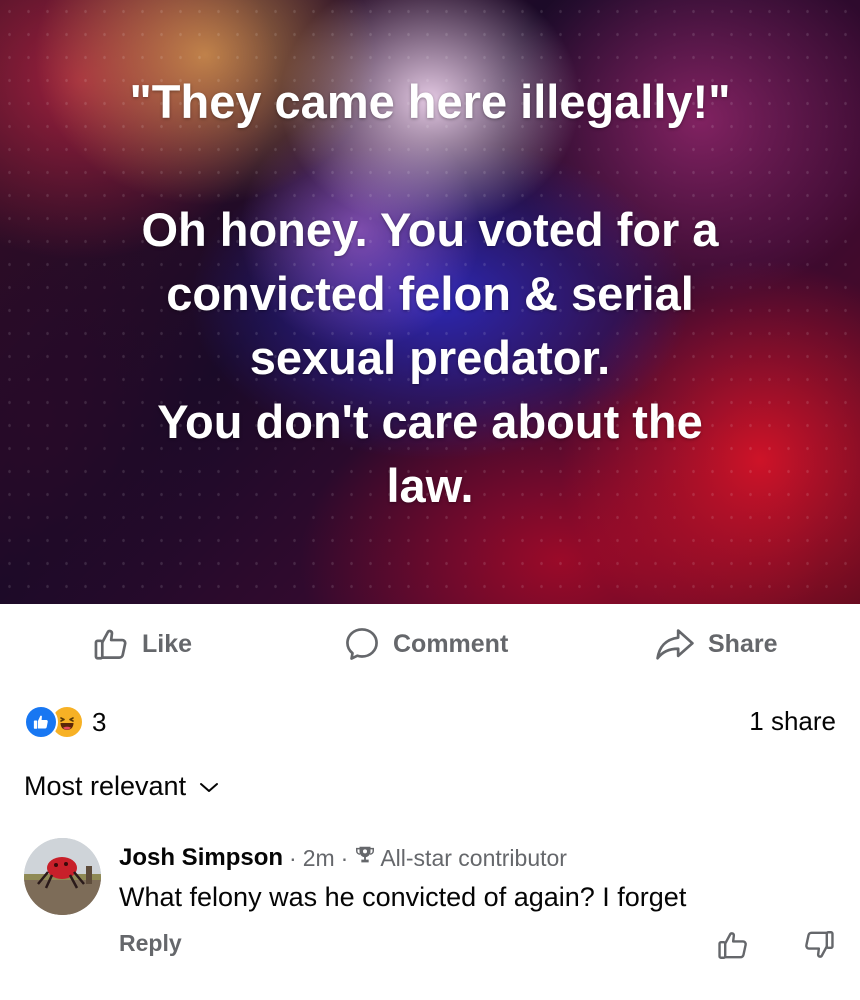 The height and width of the screenshot is (1000, 860). I want to click on post-action-bar: Like Comment Share, so click(430, 644).